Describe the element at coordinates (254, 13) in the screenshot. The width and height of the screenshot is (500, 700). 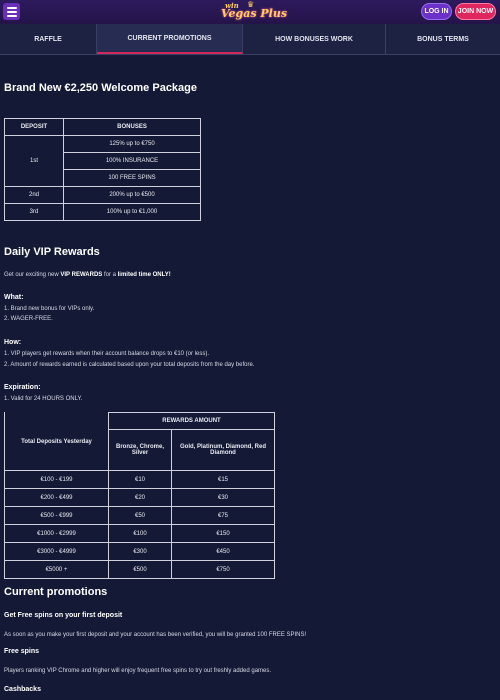
I see `logo-main-text: Vegas Plus` at that location.